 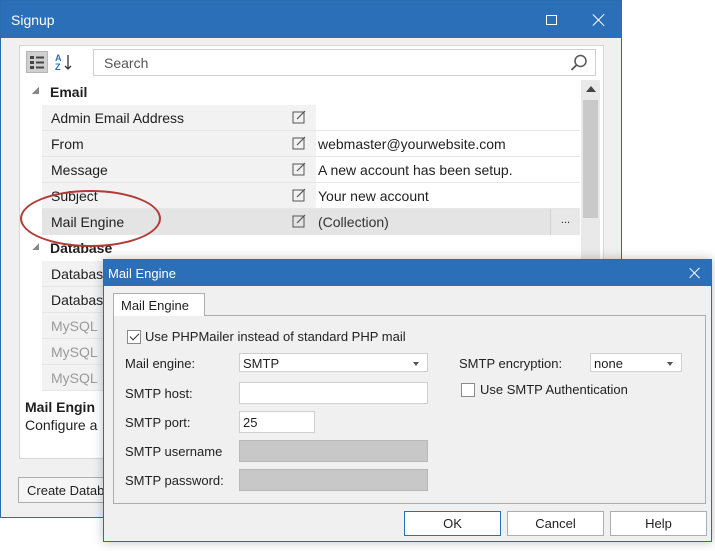 I want to click on prop-value: webmaster@yourwebsite.com, so click(x=412, y=144).